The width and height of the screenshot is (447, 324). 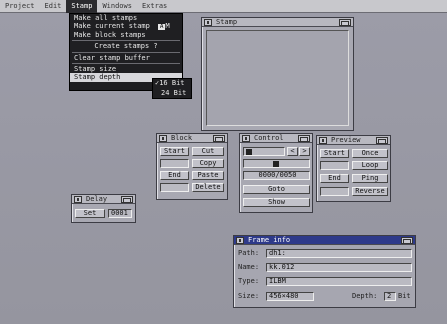 What do you see at coordinates (112, 26) in the screenshot?
I see `menu-item-label: Make current stamp` at bounding box center [112, 26].